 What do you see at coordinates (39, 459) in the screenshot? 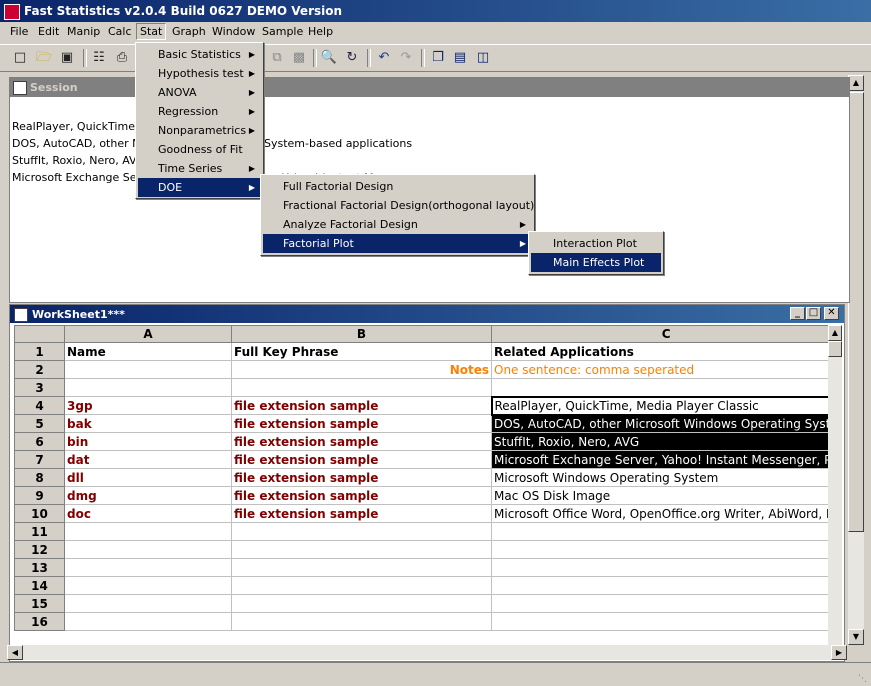
I see `row-header: 7` at bounding box center [39, 459].